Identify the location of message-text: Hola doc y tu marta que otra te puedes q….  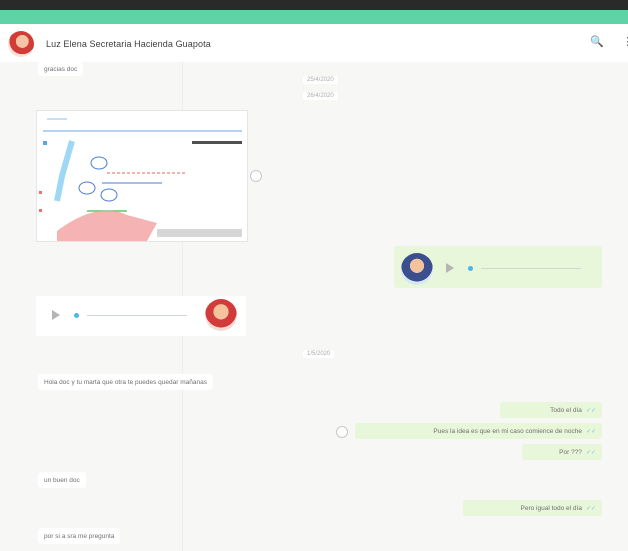
(125, 382).